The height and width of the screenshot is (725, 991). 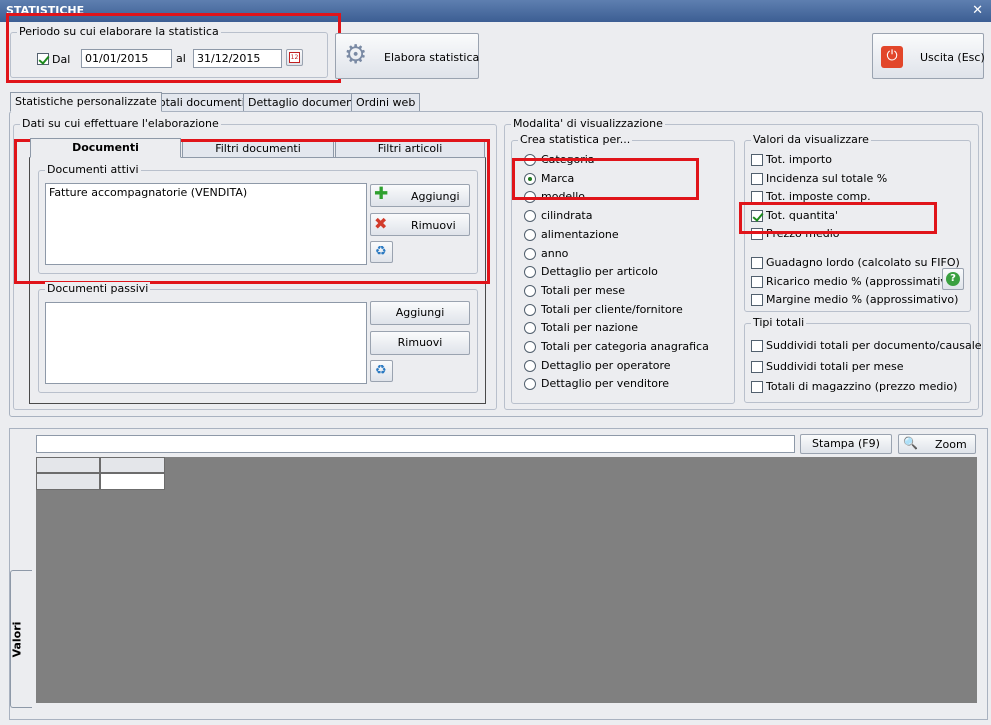 I want to click on passivi-list, so click(x=206, y=343).